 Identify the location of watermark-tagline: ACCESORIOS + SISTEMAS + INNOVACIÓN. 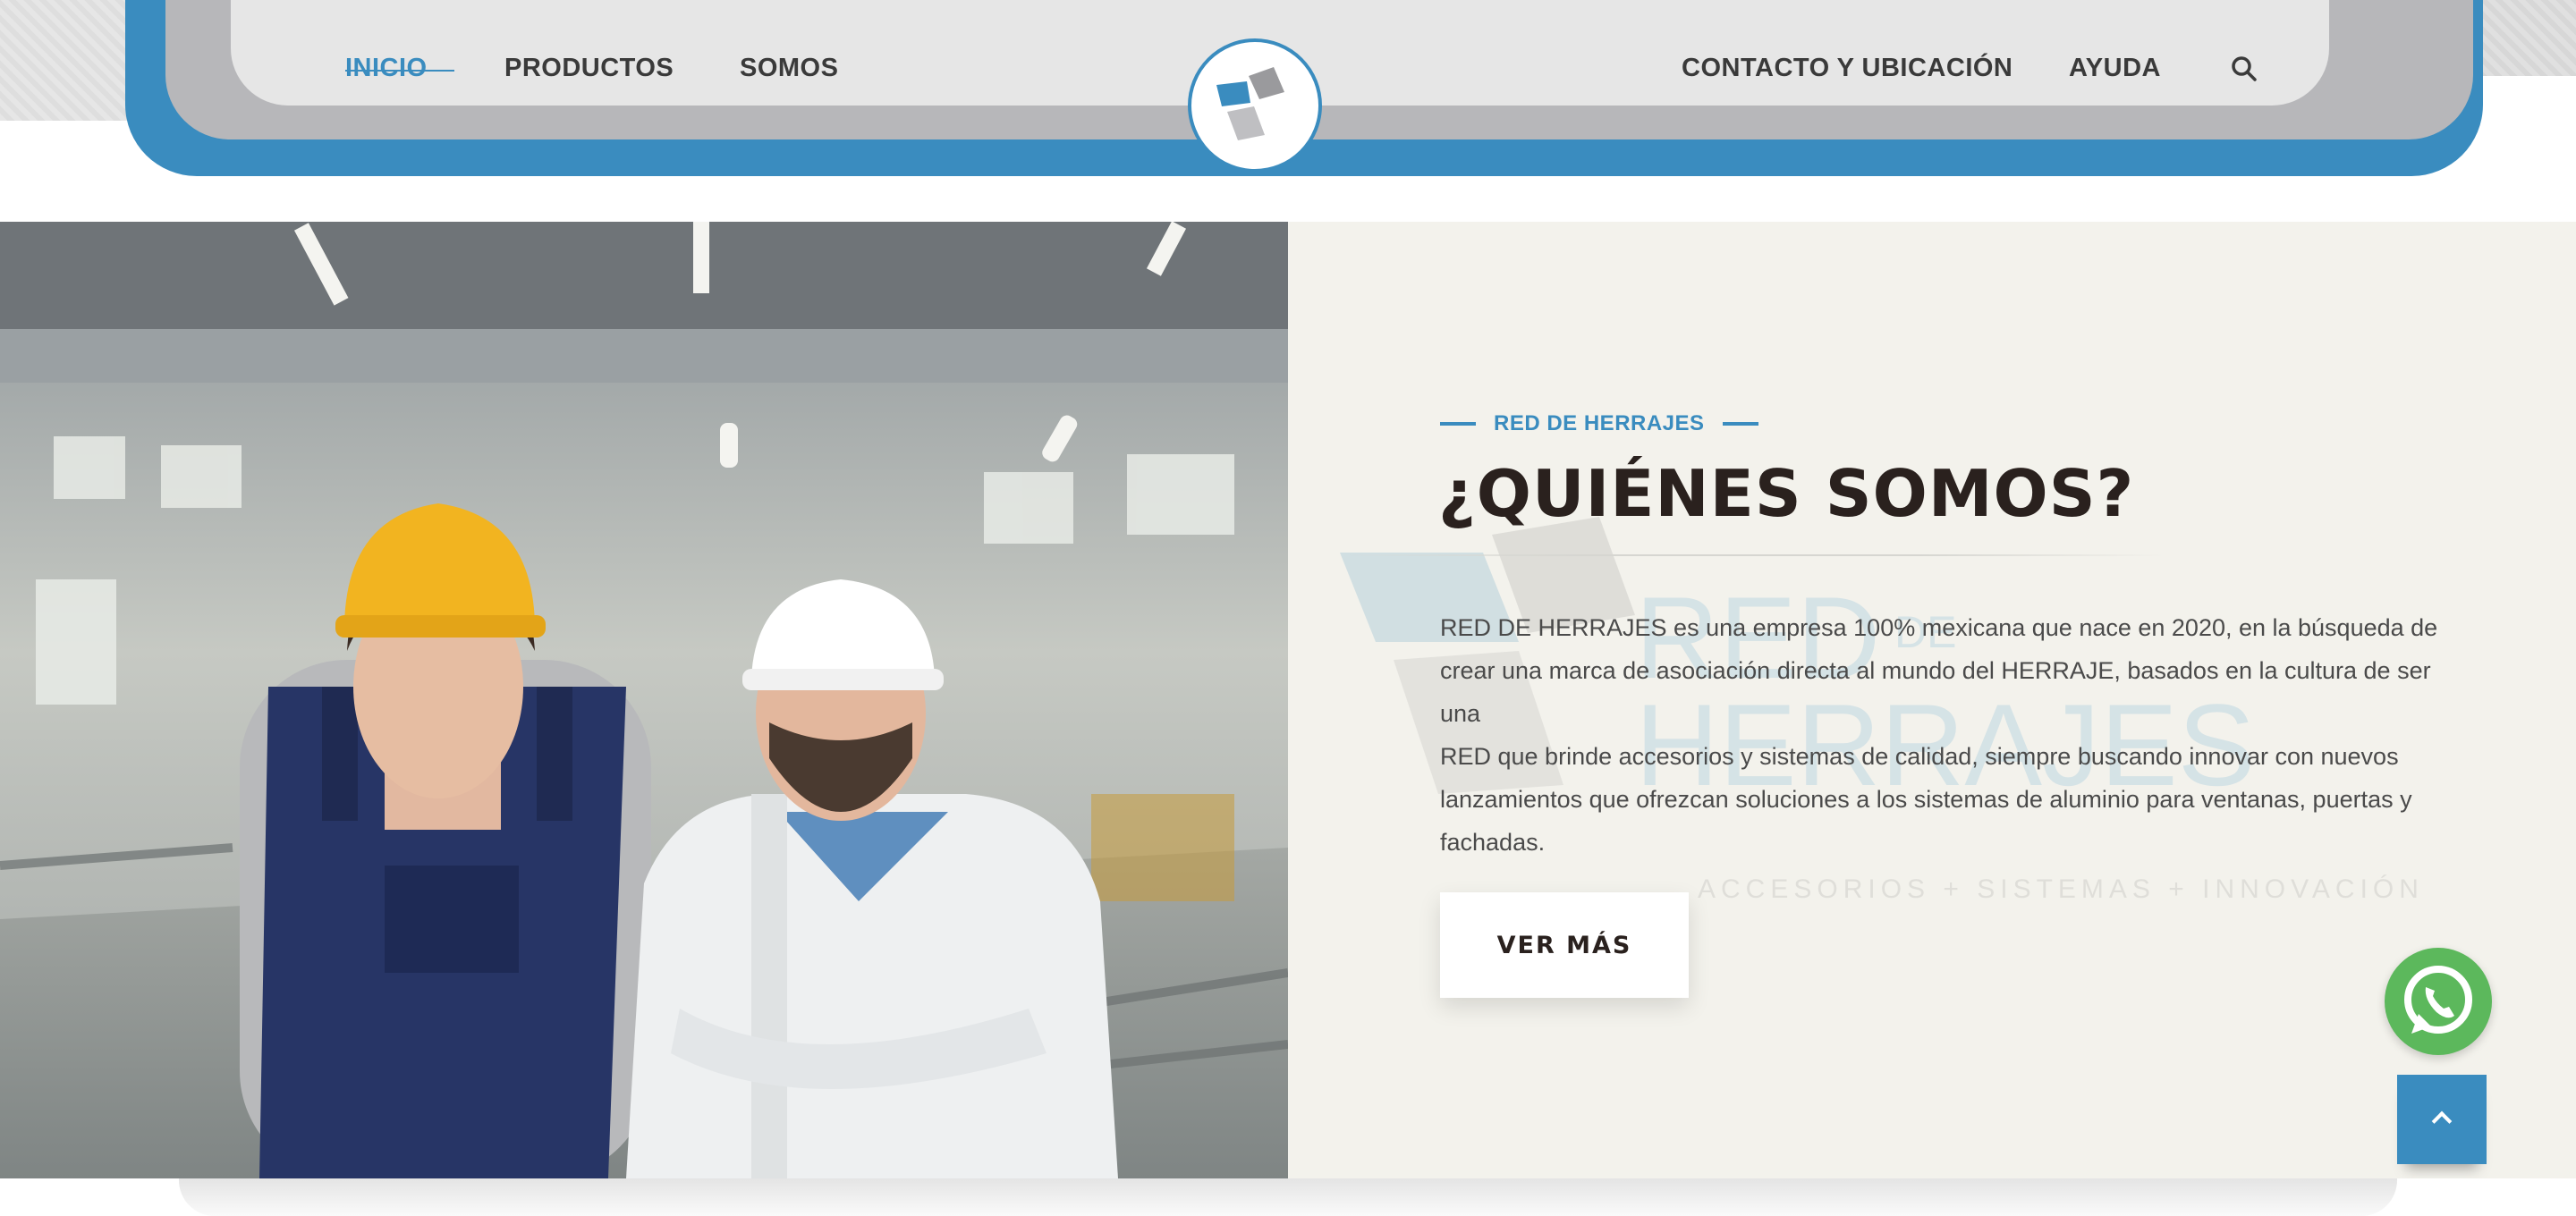
(2061, 889).